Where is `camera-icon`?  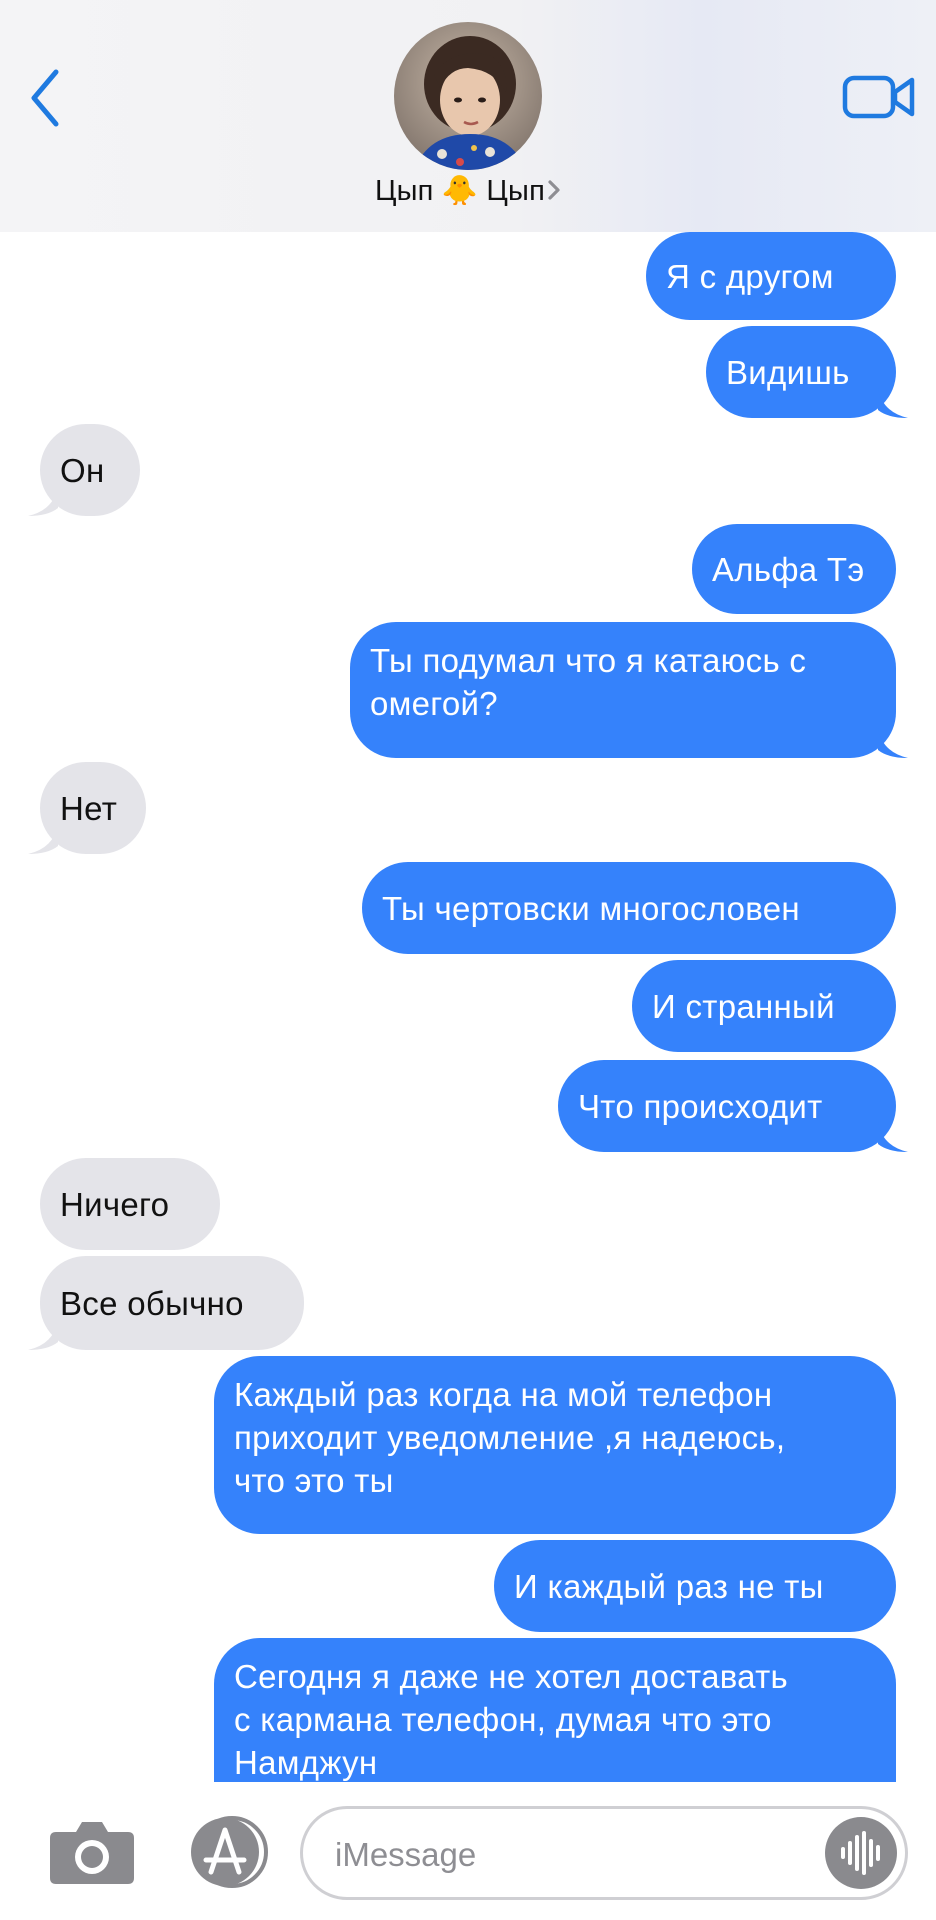
camera-icon is located at coordinates (92, 1853).